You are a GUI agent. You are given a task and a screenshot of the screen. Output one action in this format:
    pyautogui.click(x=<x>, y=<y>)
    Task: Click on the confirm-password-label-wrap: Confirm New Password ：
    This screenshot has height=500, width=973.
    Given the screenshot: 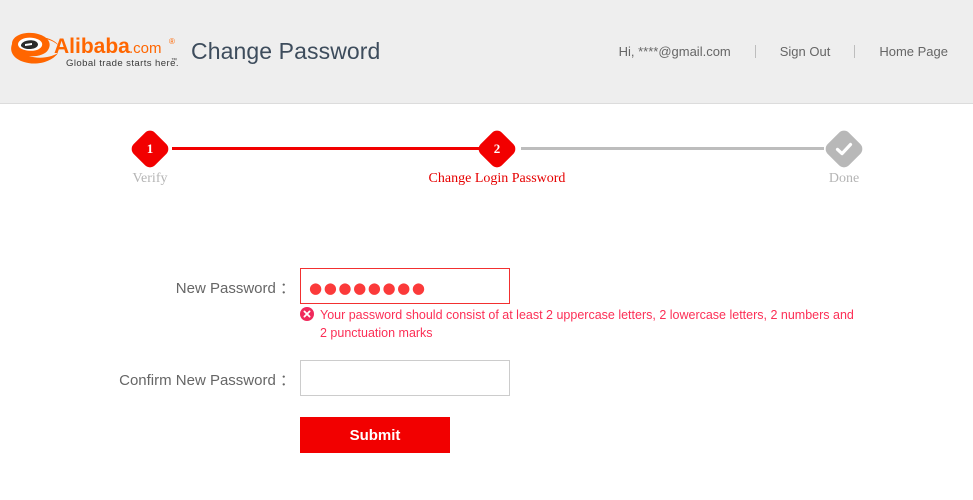 What is the action you would take?
    pyautogui.click(x=205, y=379)
    